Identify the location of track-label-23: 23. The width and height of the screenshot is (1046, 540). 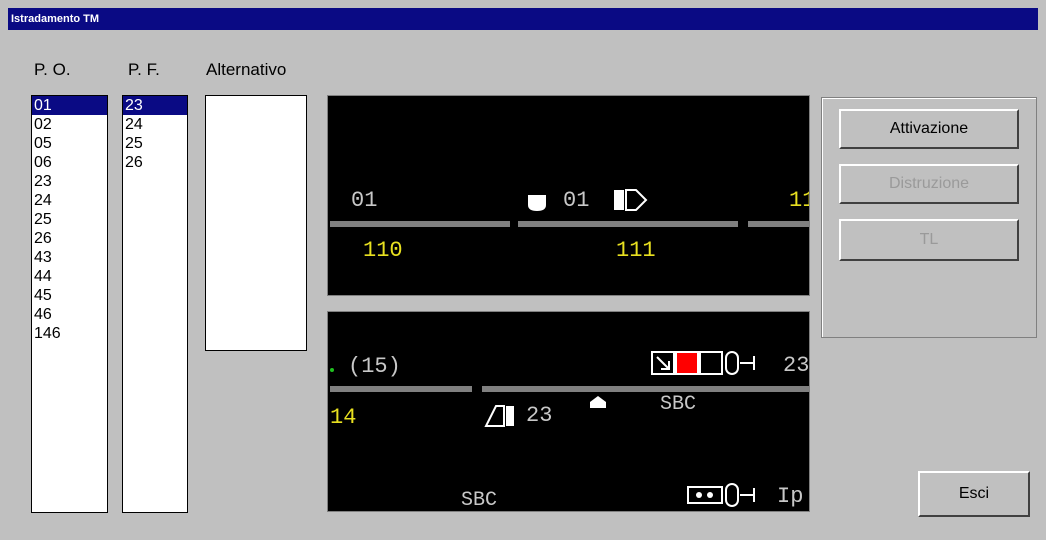
(796, 365).